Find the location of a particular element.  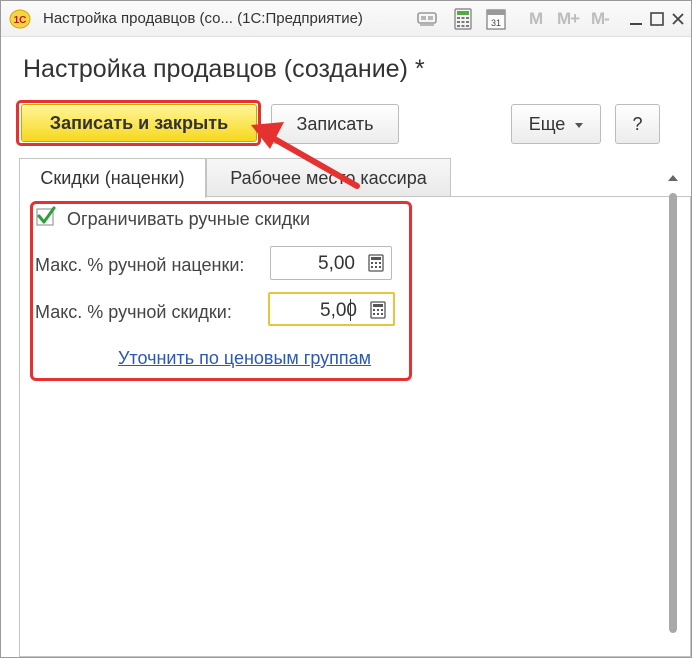

tab-discounts: Скидки (наценки) is located at coordinates (112, 178).